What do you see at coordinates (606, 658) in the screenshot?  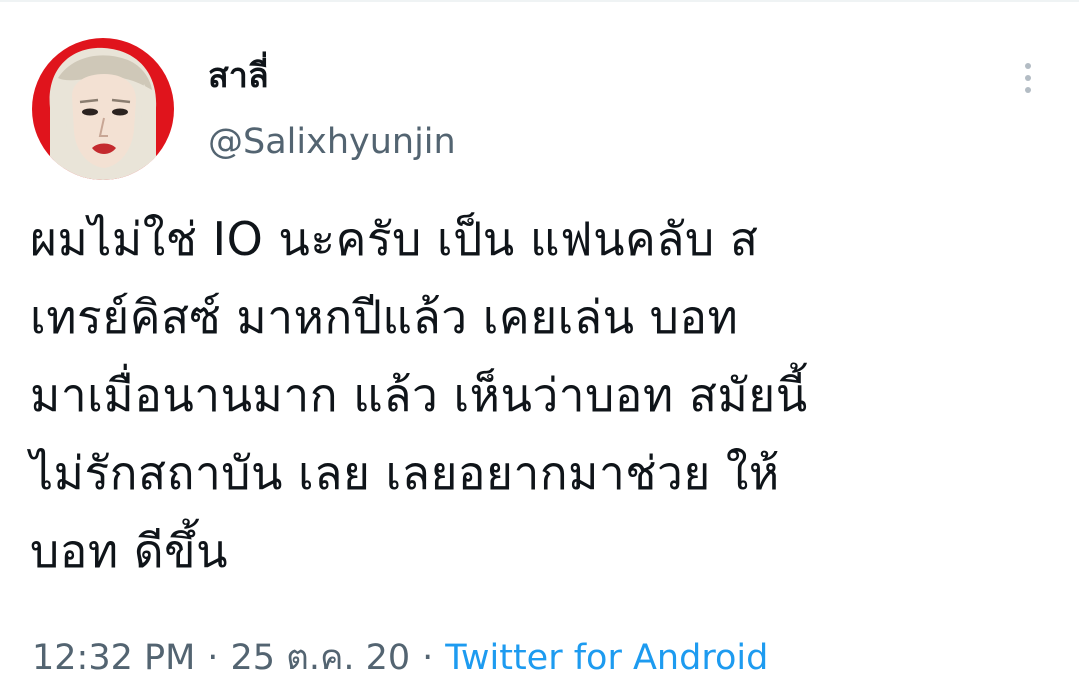 I see `tweet-source-link: Twitter for Android` at bounding box center [606, 658].